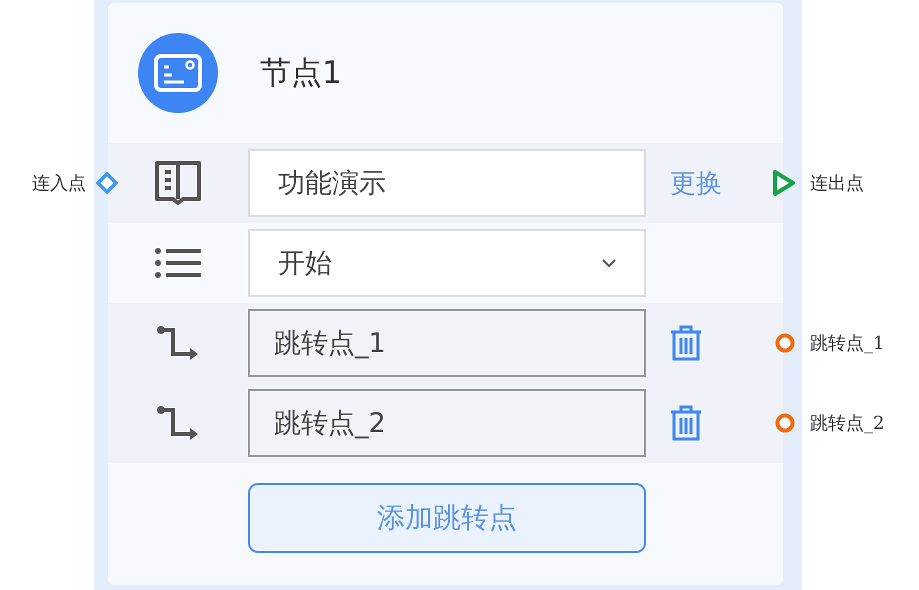 The height and width of the screenshot is (590, 919). Describe the element at coordinates (59, 183) in the screenshot. I see `port-label: 连入点` at that location.